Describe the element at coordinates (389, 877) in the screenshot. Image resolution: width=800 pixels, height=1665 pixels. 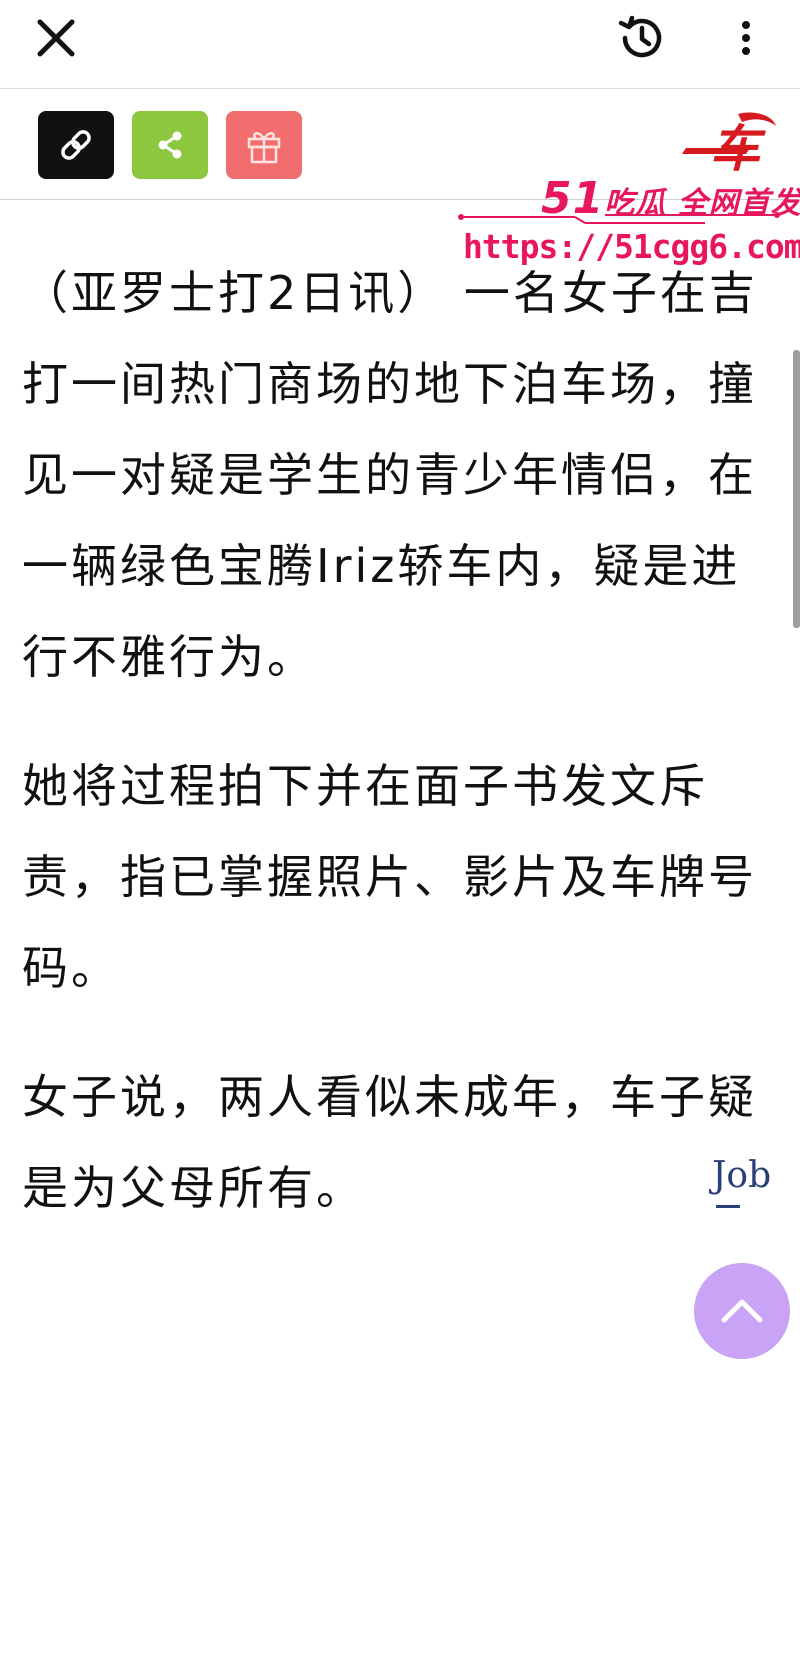
I see `article-paragraph: 她将过程拍下并在面子书发文斥责，指已掌握照片、影片及车牌号码。` at that location.